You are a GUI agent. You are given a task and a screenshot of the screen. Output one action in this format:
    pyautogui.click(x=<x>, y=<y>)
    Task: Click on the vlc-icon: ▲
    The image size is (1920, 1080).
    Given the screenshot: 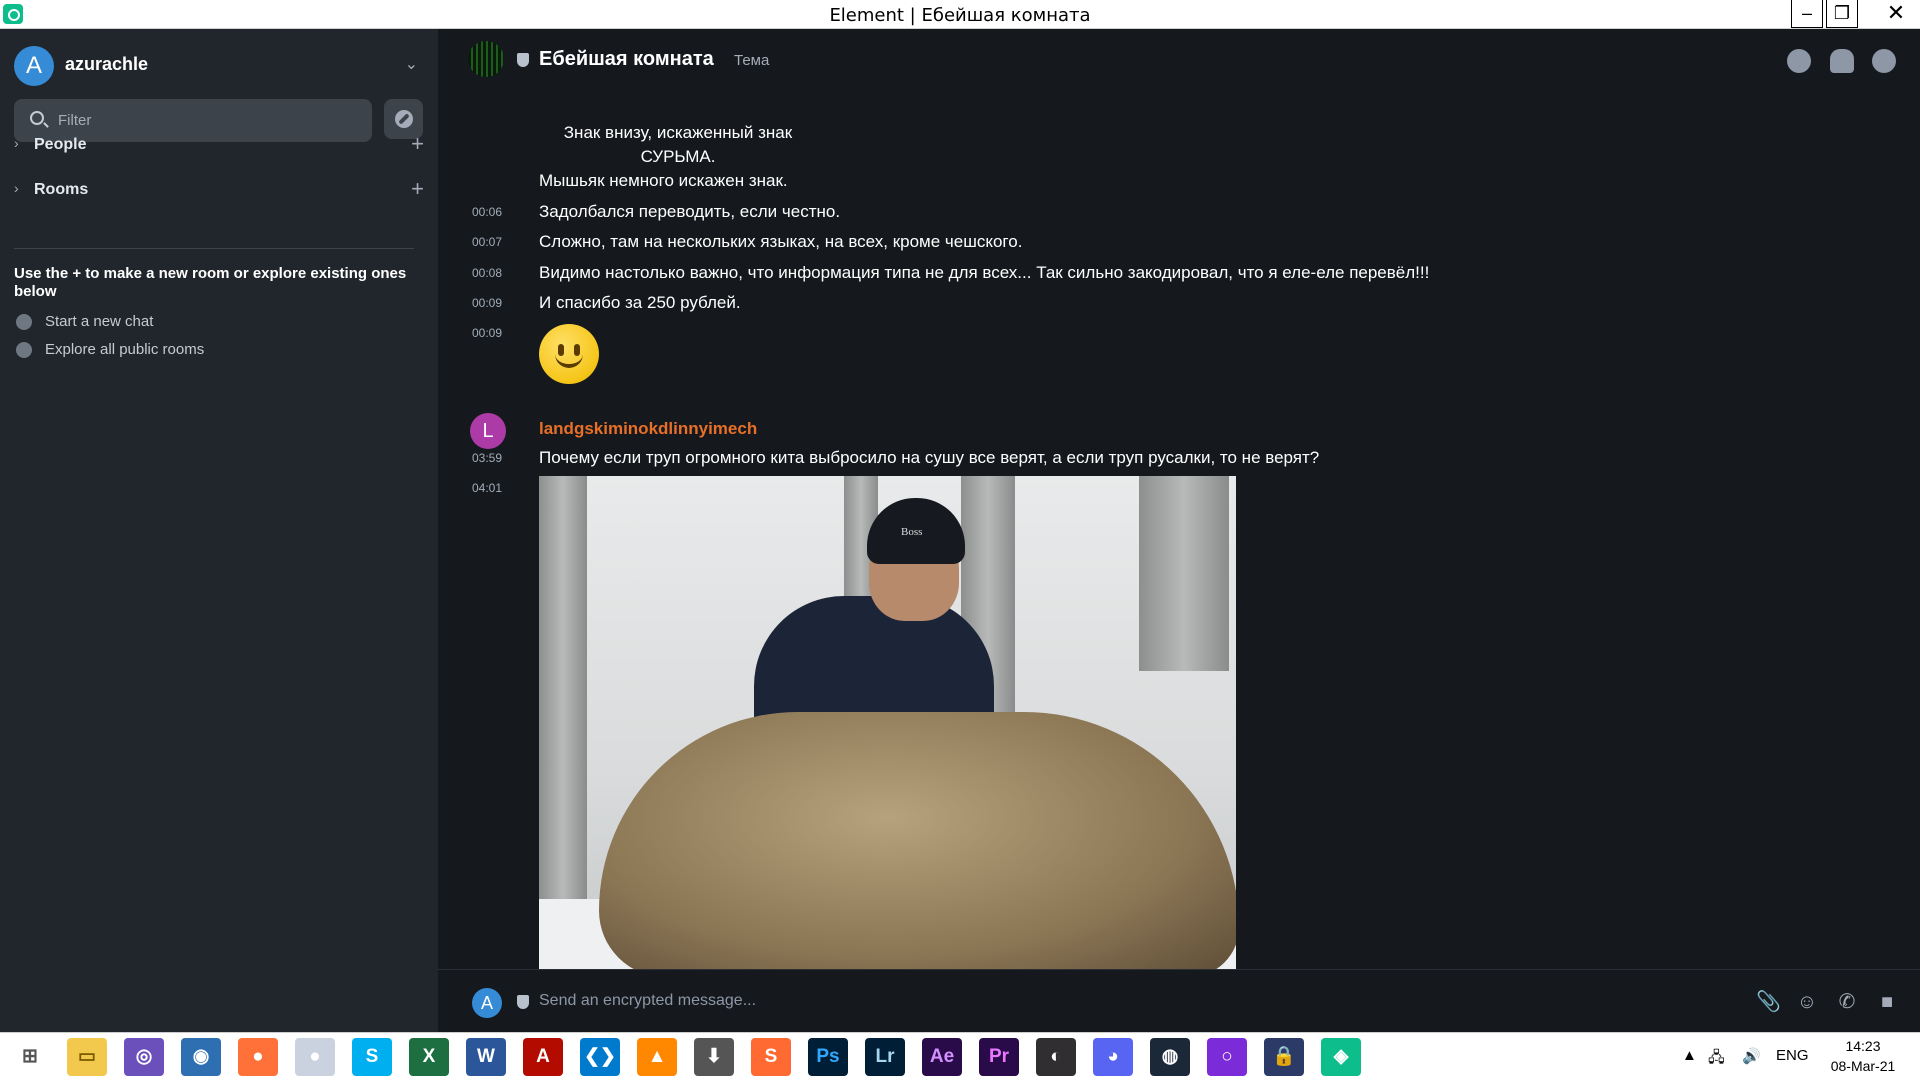 What is the action you would take?
    pyautogui.click(x=657, y=1057)
    